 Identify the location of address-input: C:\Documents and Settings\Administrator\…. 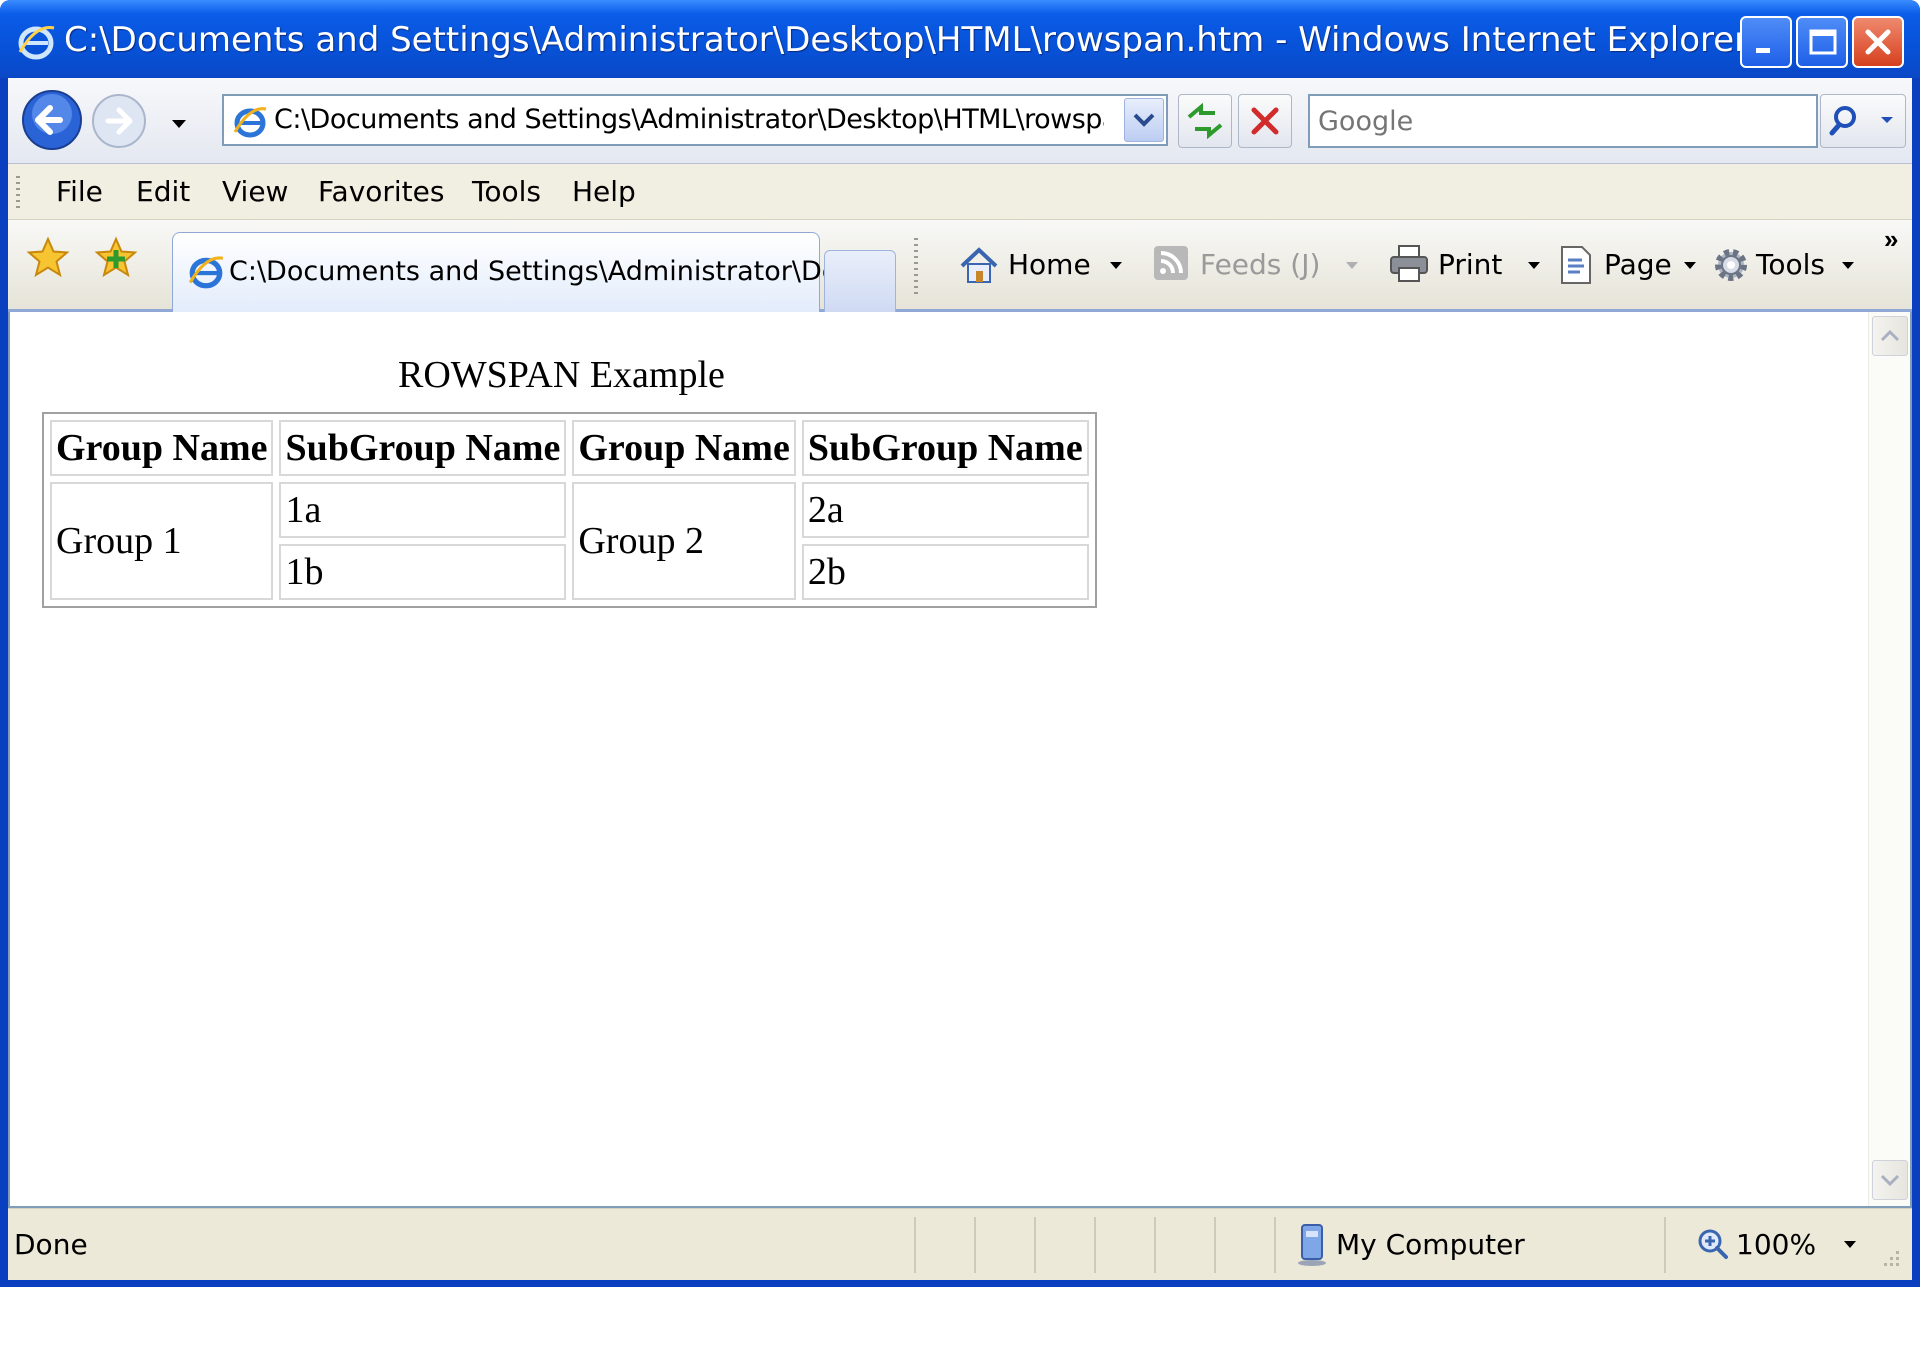
(689, 120).